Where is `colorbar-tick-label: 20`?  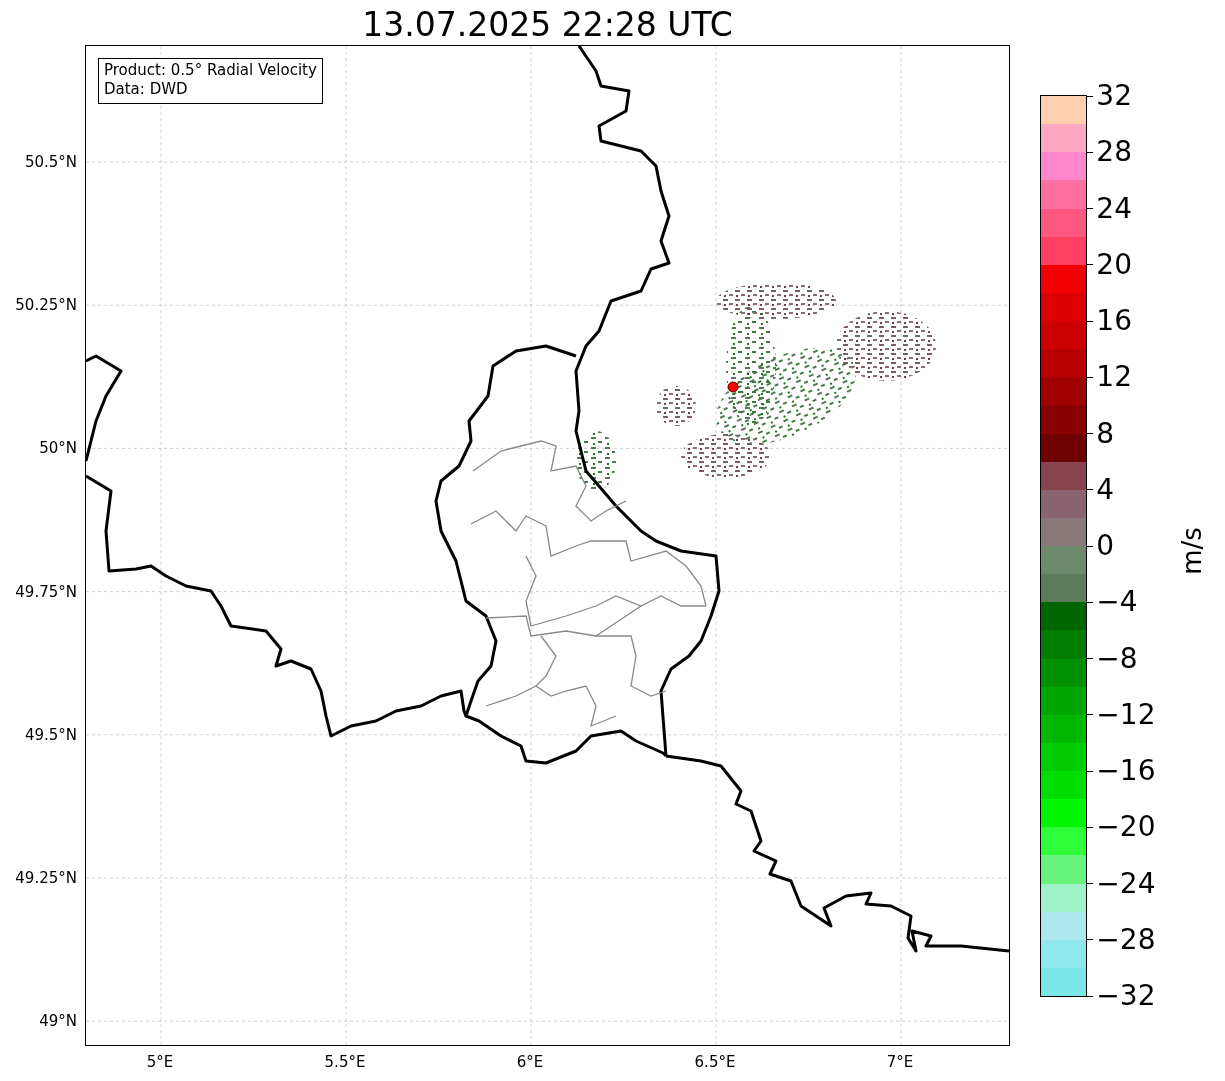 colorbar-tick-label: 20 is located at coordinates (1114, 264).